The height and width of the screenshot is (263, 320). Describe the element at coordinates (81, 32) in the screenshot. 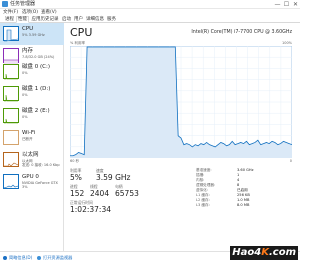

I see `page-title: CPU` at that location.